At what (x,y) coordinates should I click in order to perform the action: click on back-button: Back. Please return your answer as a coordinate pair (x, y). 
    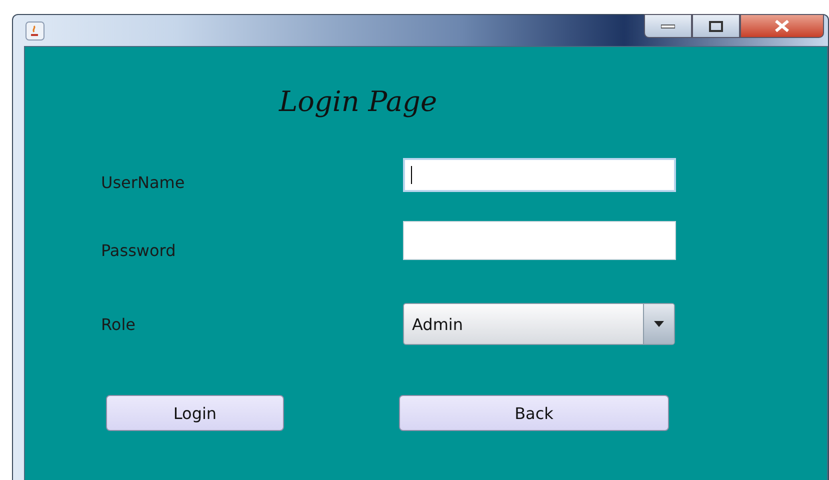
    Looking at the image, I should click on (534, 413).